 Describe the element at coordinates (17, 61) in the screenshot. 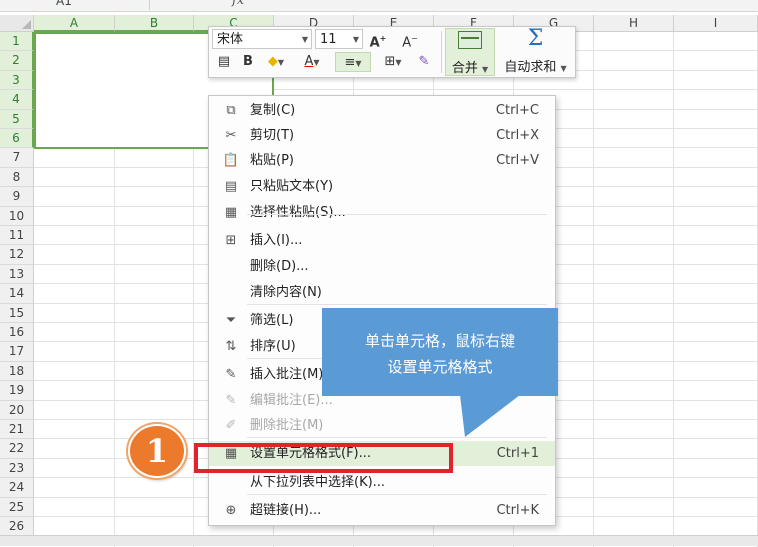

I see `row-header-2: 2` at that location.